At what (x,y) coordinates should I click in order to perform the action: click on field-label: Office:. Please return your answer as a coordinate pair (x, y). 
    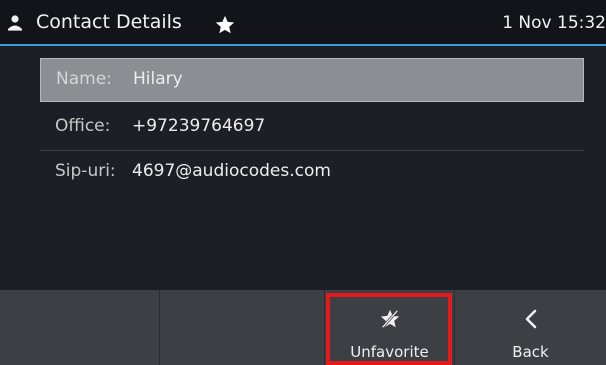
    Looking at the image, I should click on (83, 126).